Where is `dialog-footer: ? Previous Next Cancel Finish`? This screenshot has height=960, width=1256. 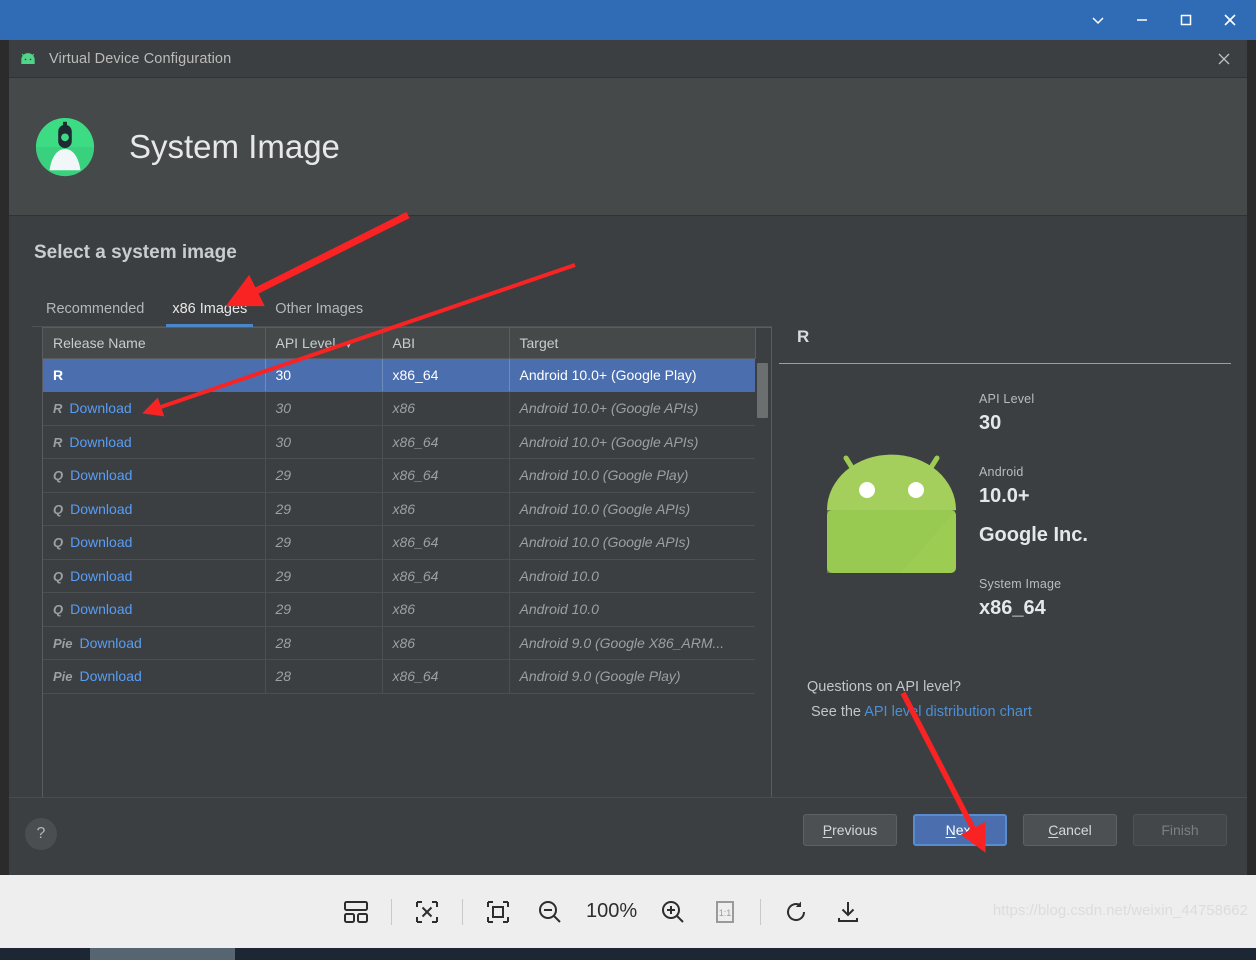
dialog-footer: ? Previous Next Cancel Finish is located at coordinates (628, 836).